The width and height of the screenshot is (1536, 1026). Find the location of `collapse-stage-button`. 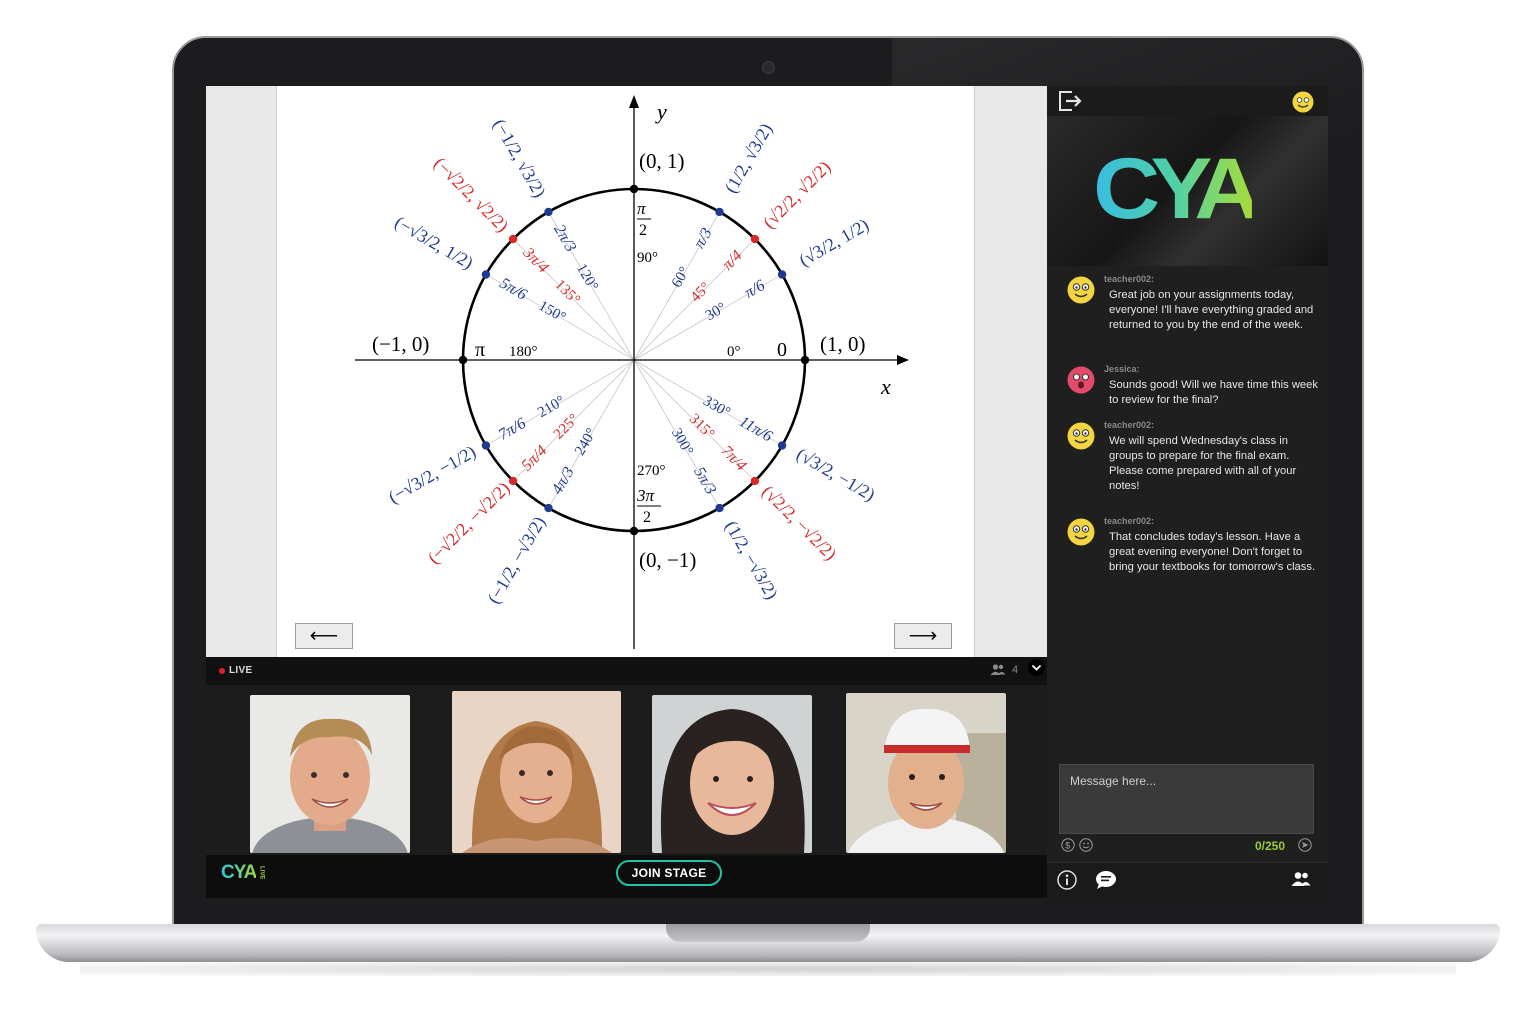

collapse-stage-button is located at coordinates (1036, 667).